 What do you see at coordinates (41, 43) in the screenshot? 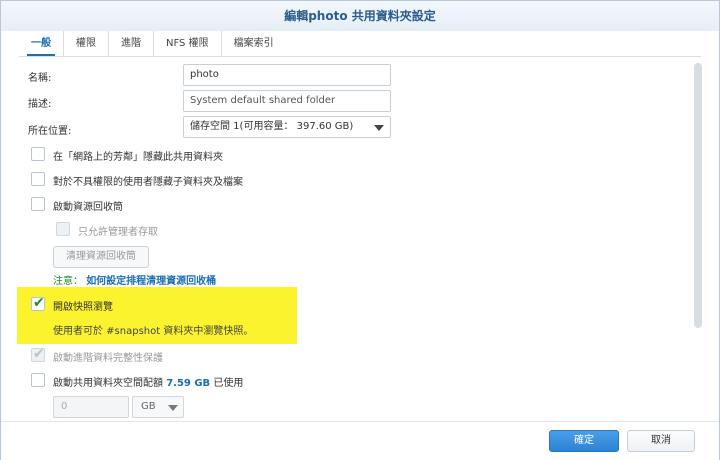
I see `tab-general: 一般` at bounding box center [41, 43].